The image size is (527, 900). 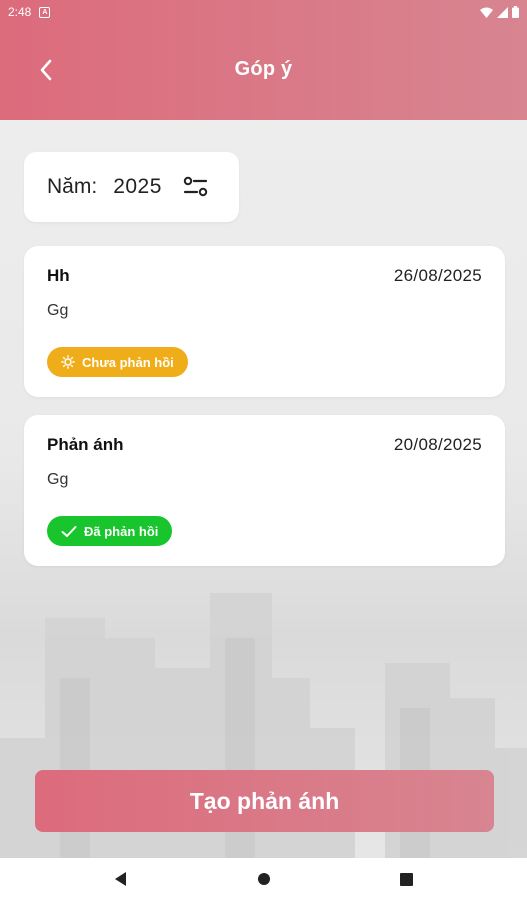 I want to click on status-time: 2:48, so click(x=20, y=12).